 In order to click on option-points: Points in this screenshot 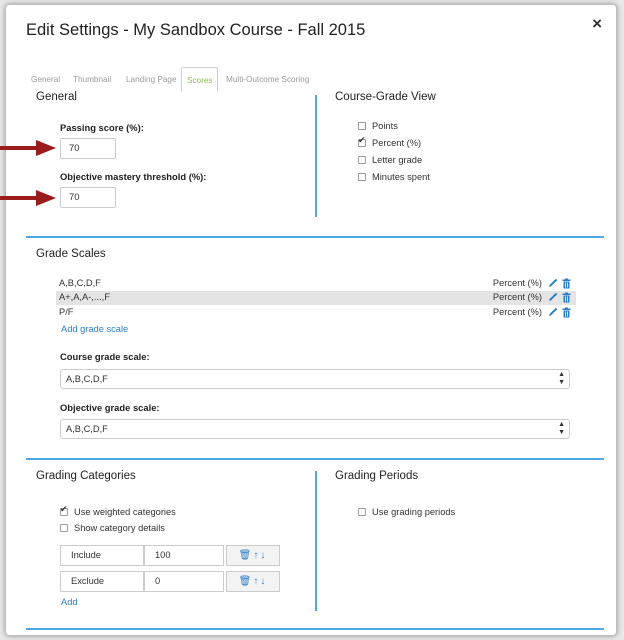, I will do `click(378, 126)`.